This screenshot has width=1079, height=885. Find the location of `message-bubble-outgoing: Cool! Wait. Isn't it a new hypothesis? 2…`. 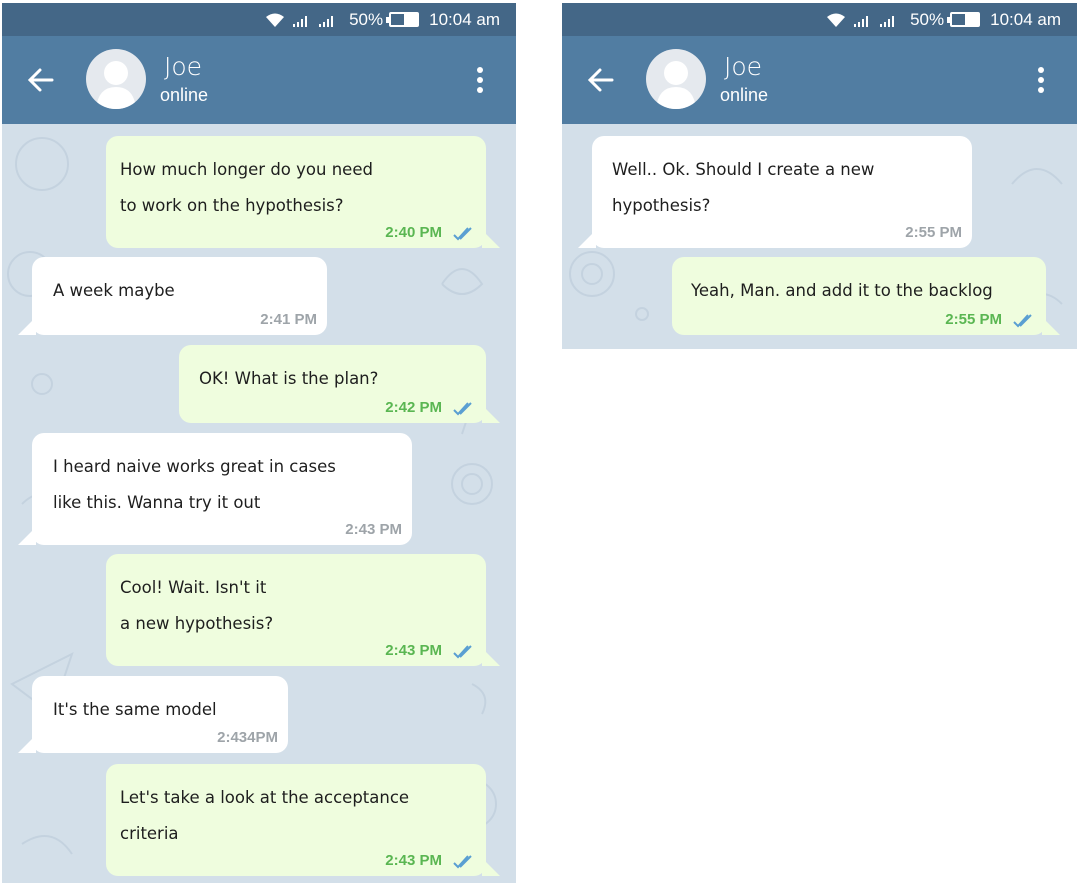

message-bubble-outgoing: Cool! Wait. Isn't it a new hypothesis? 2… is located at coordinates (303, 610).